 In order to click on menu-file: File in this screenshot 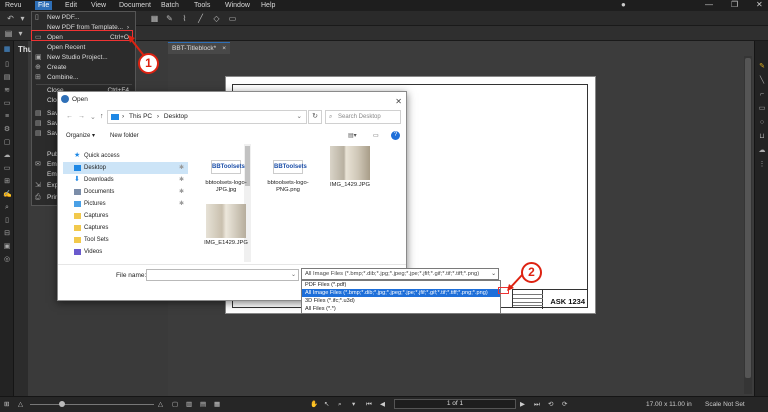, I will do `click(44, 5)`.